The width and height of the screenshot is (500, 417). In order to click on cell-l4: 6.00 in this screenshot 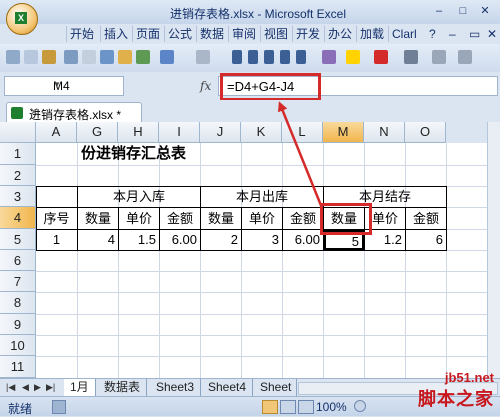, I will do `click(303, 240)`.